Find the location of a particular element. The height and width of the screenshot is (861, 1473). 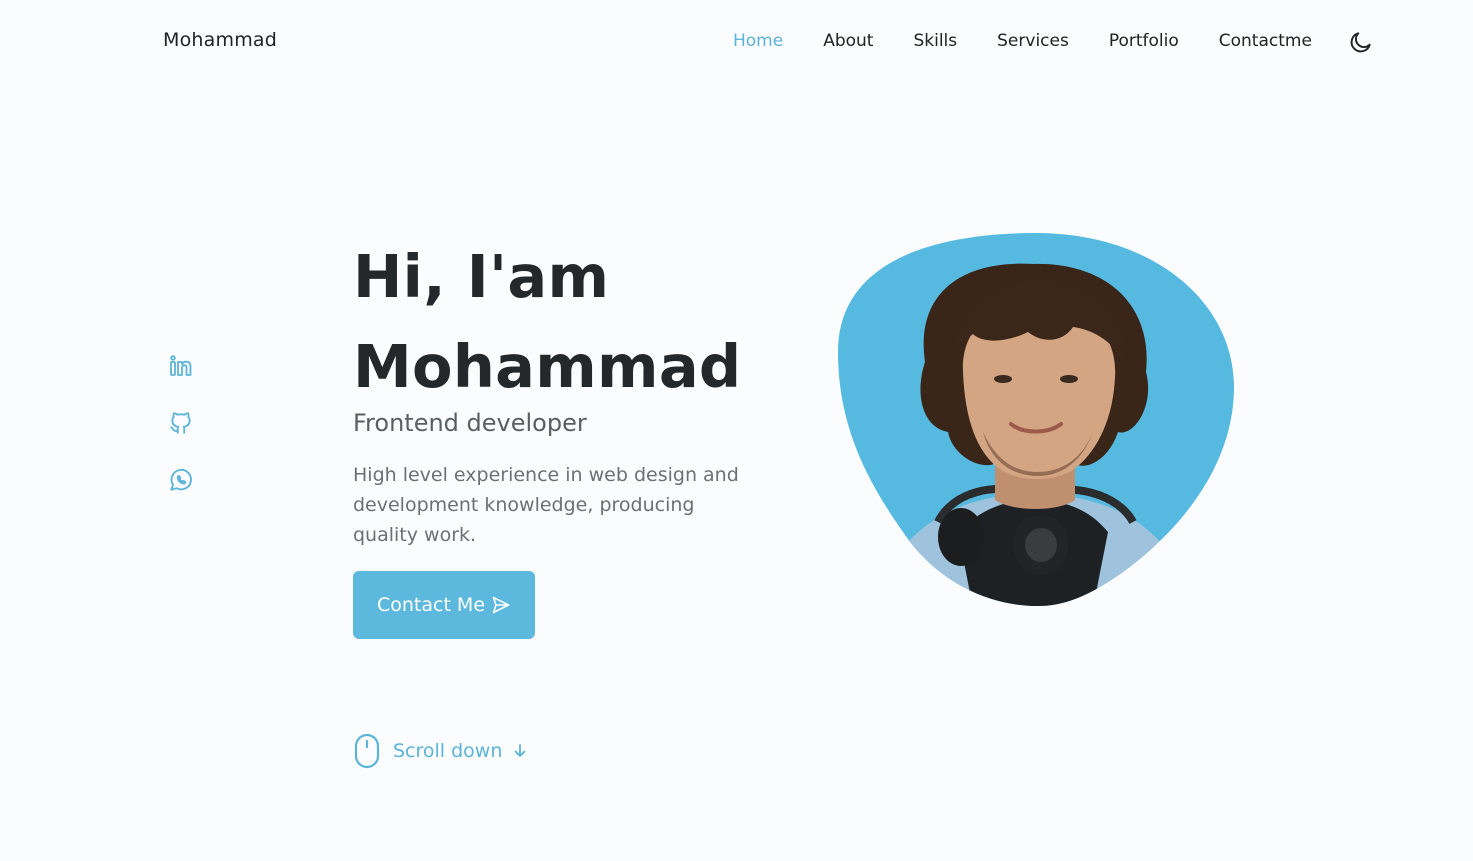

nav-portfolio: Portfolio is located at coordinates (1144, 41).